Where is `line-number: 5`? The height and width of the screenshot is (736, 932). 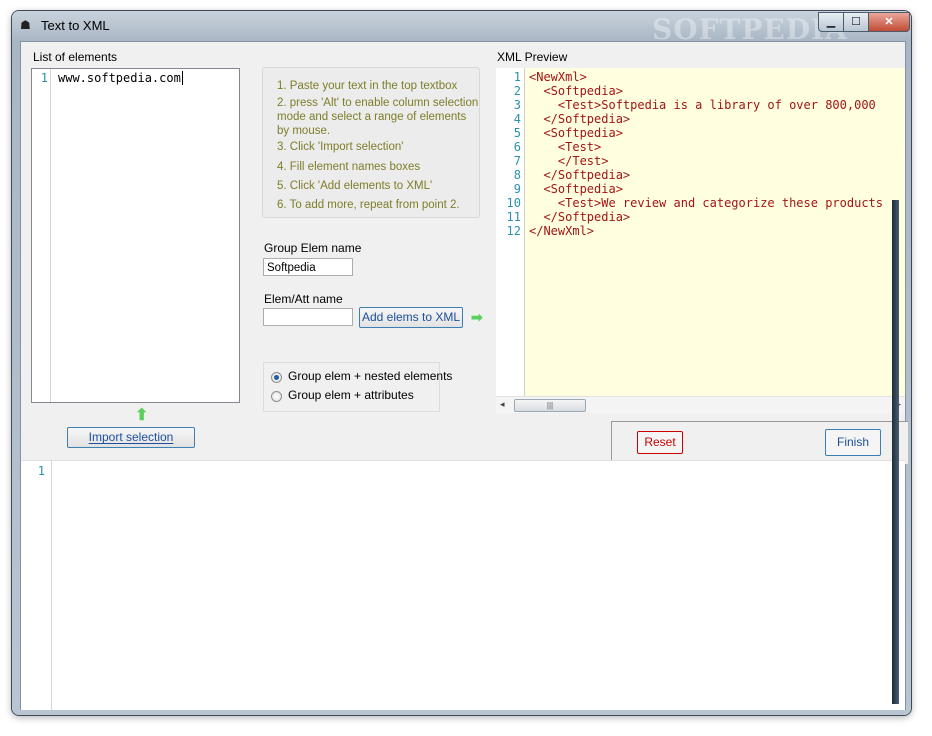
line-number: 5 is located at coordinates (517, 133).